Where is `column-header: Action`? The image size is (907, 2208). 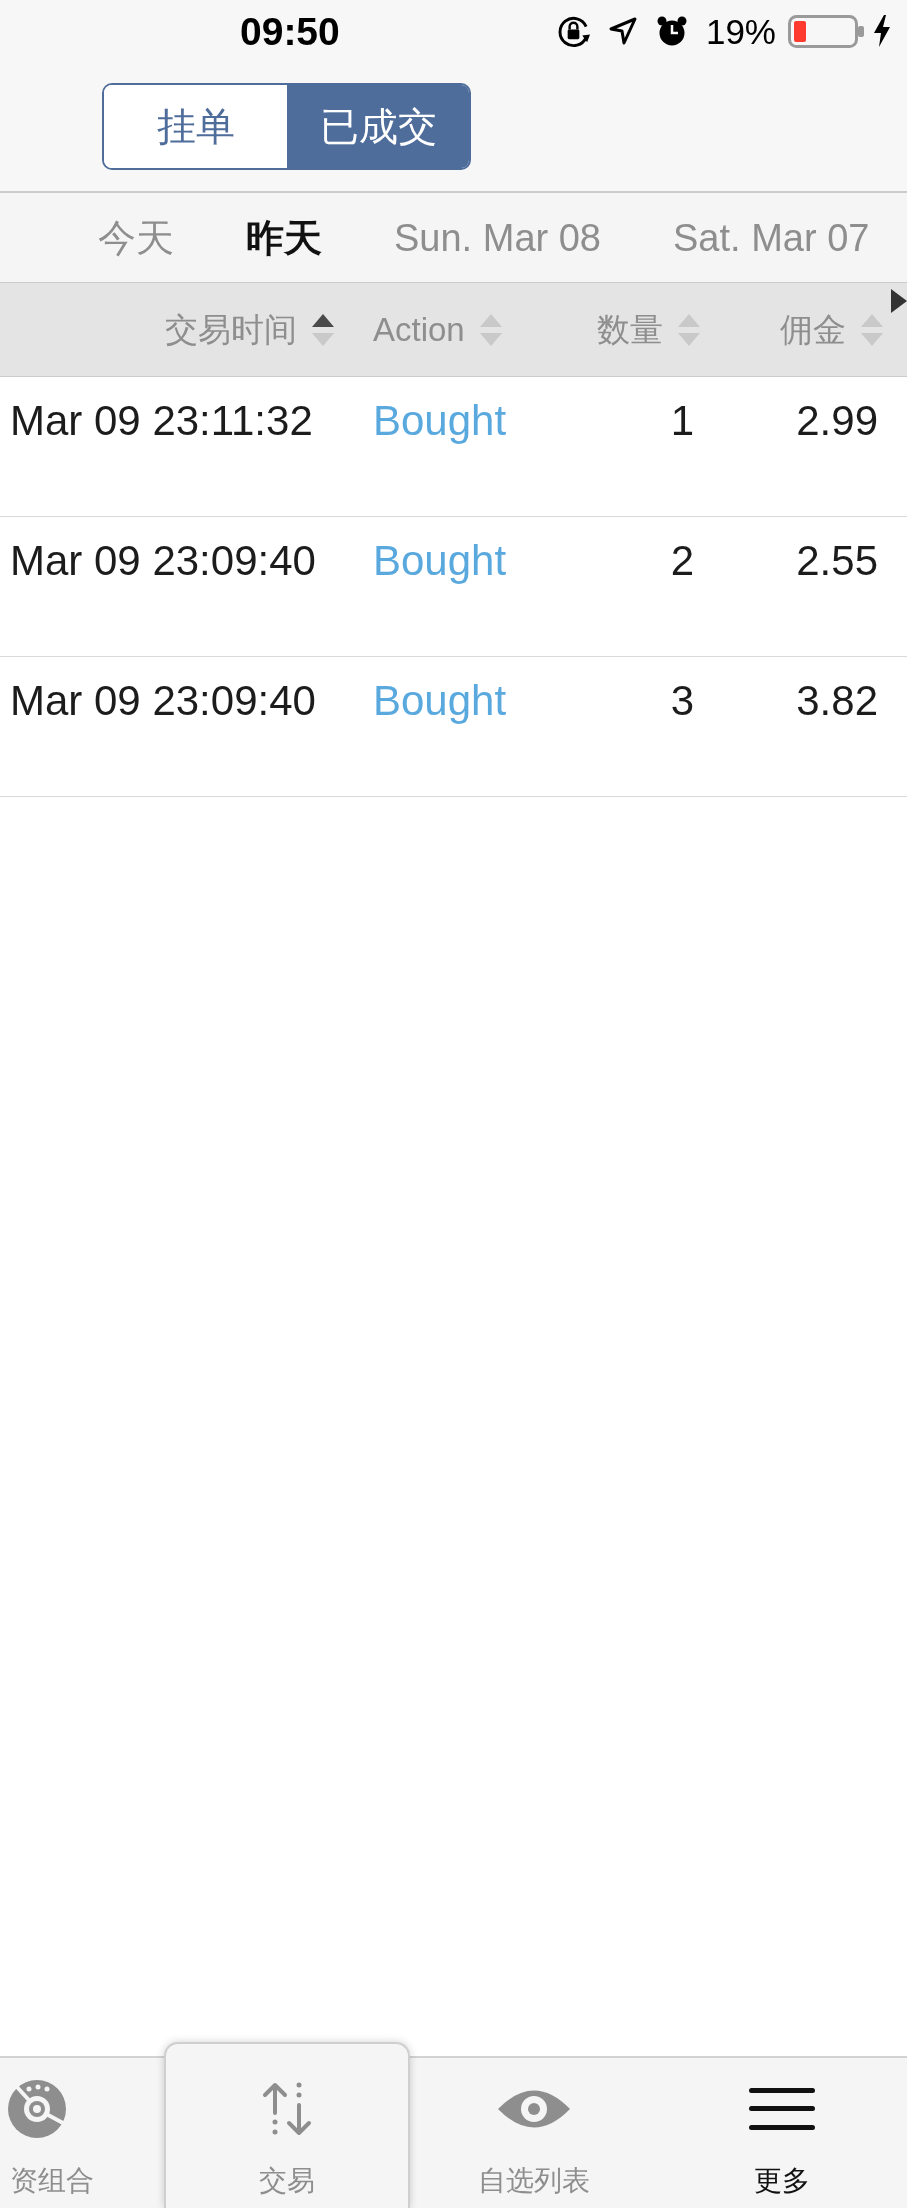
column-header: Action is located at coordinates (437, 329).